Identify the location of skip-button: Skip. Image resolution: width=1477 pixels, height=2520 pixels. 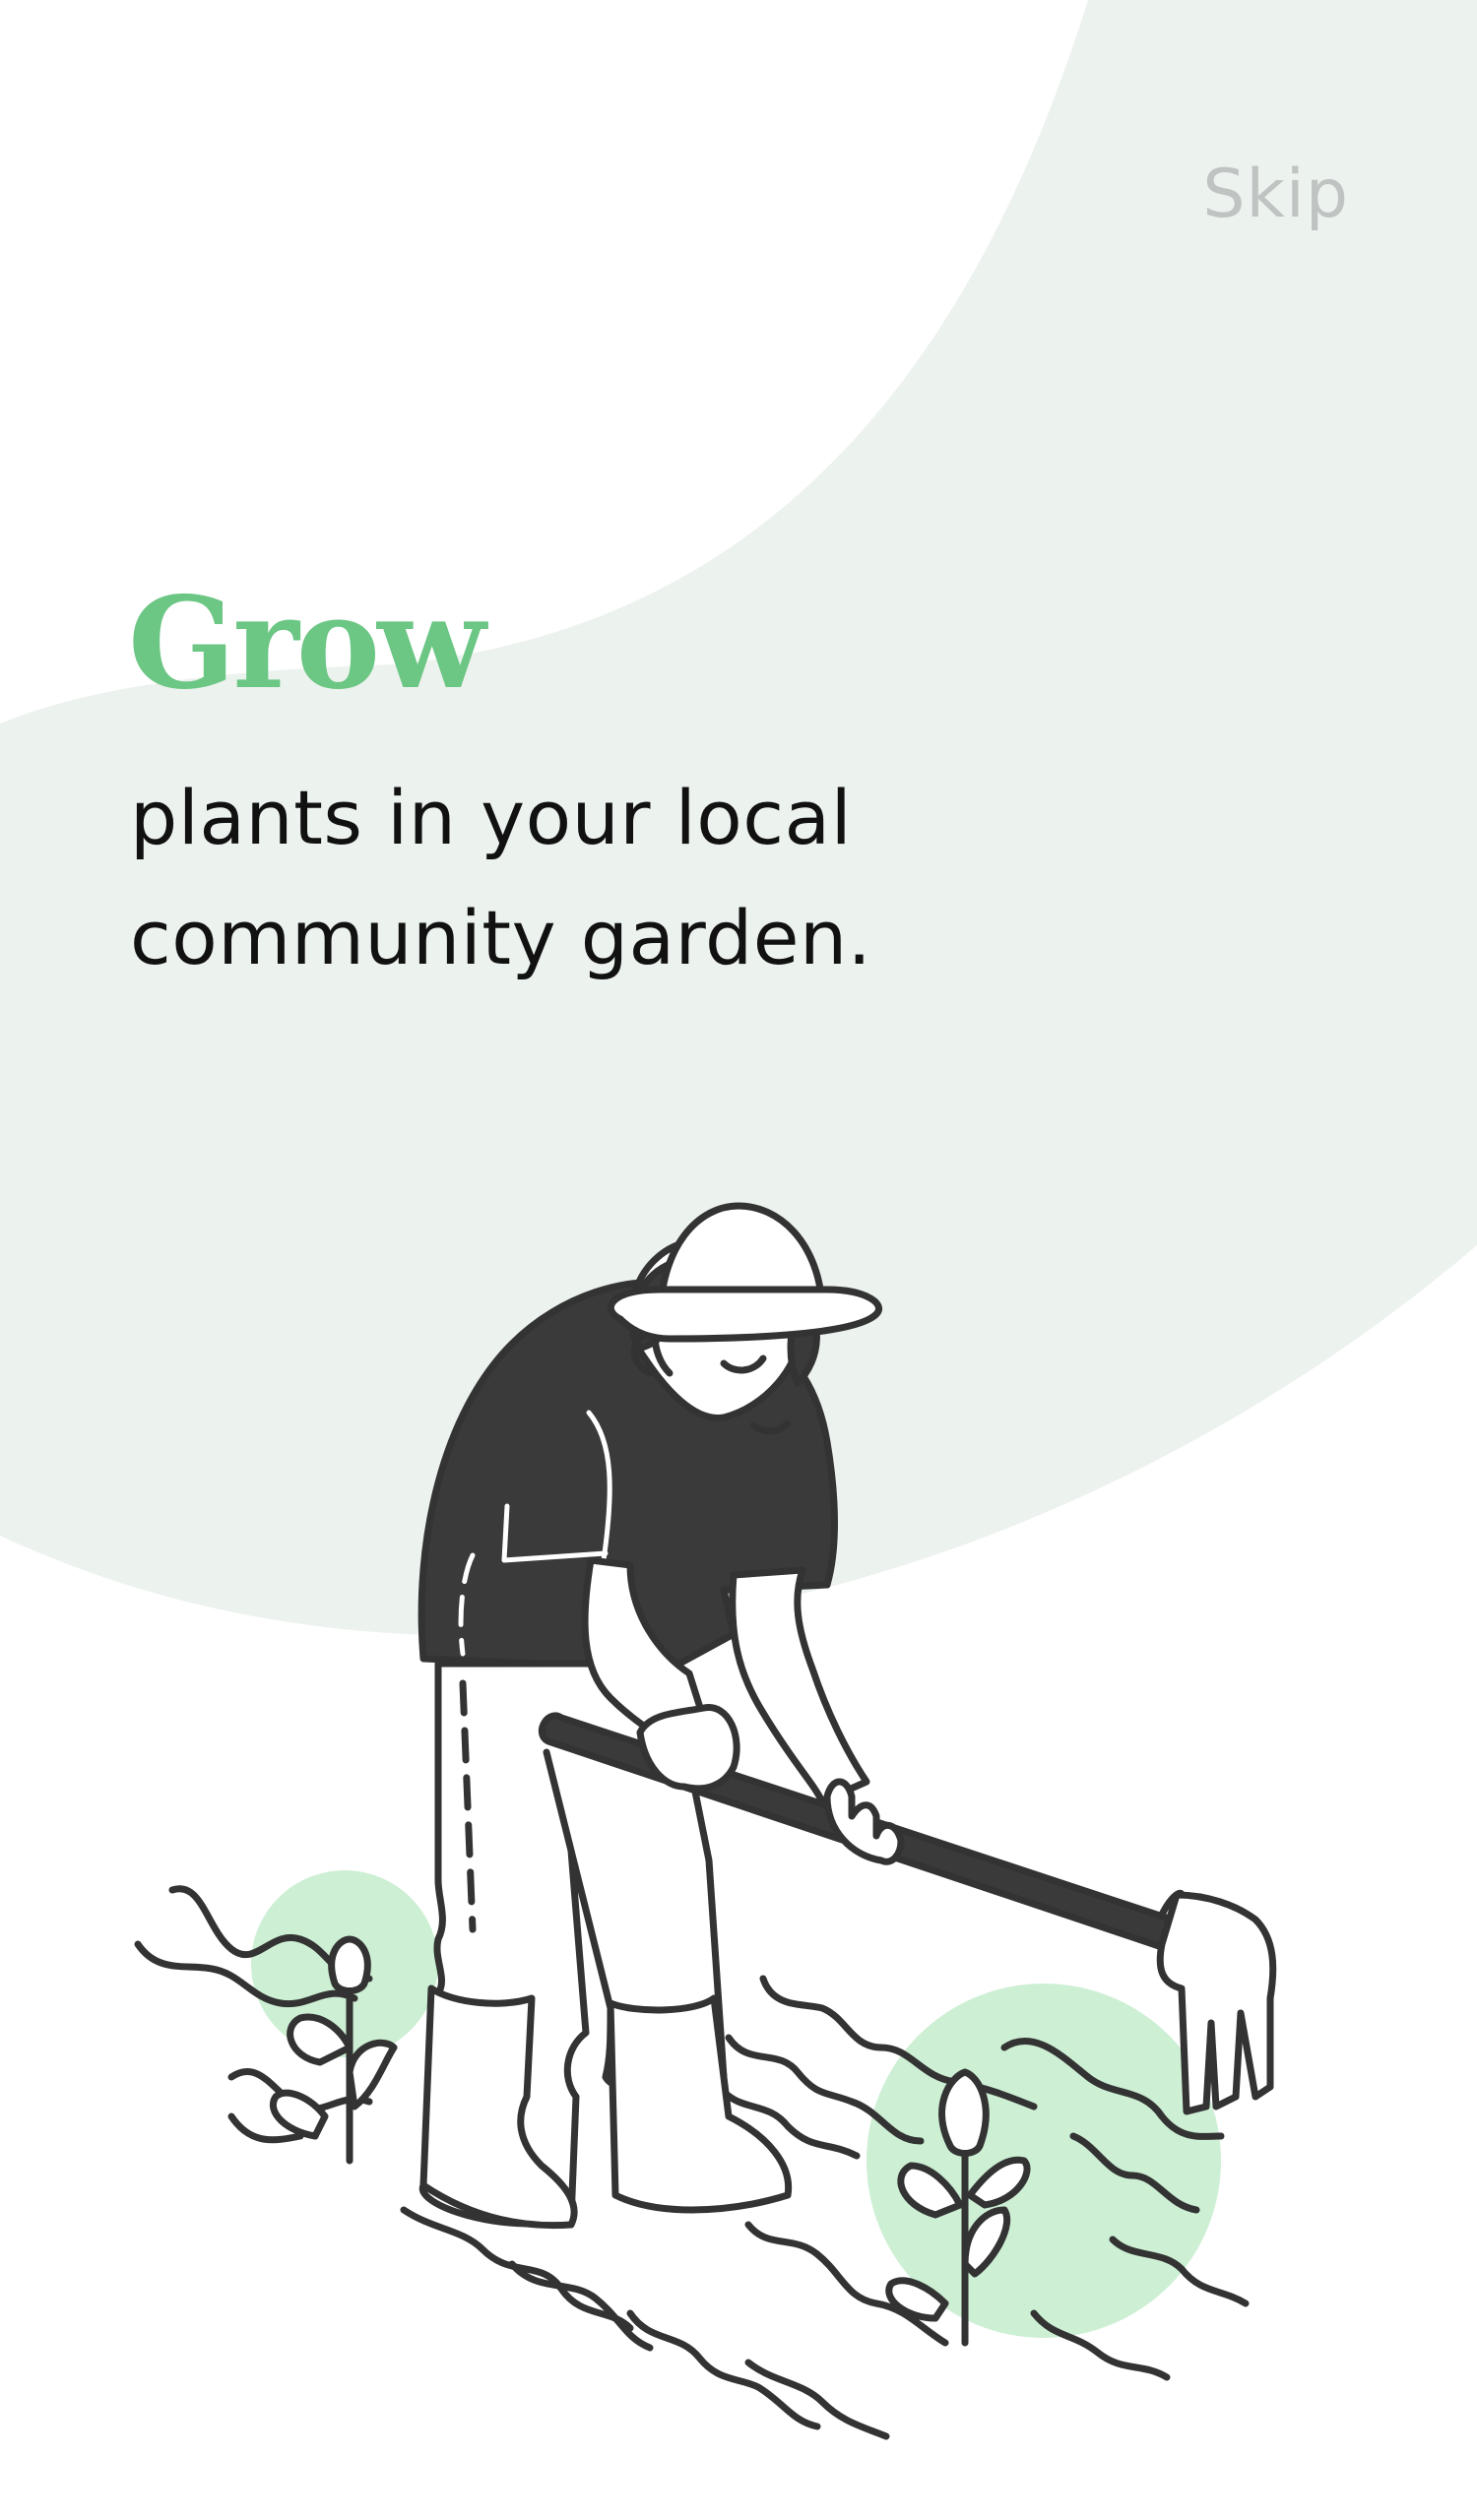
(1276, 194).